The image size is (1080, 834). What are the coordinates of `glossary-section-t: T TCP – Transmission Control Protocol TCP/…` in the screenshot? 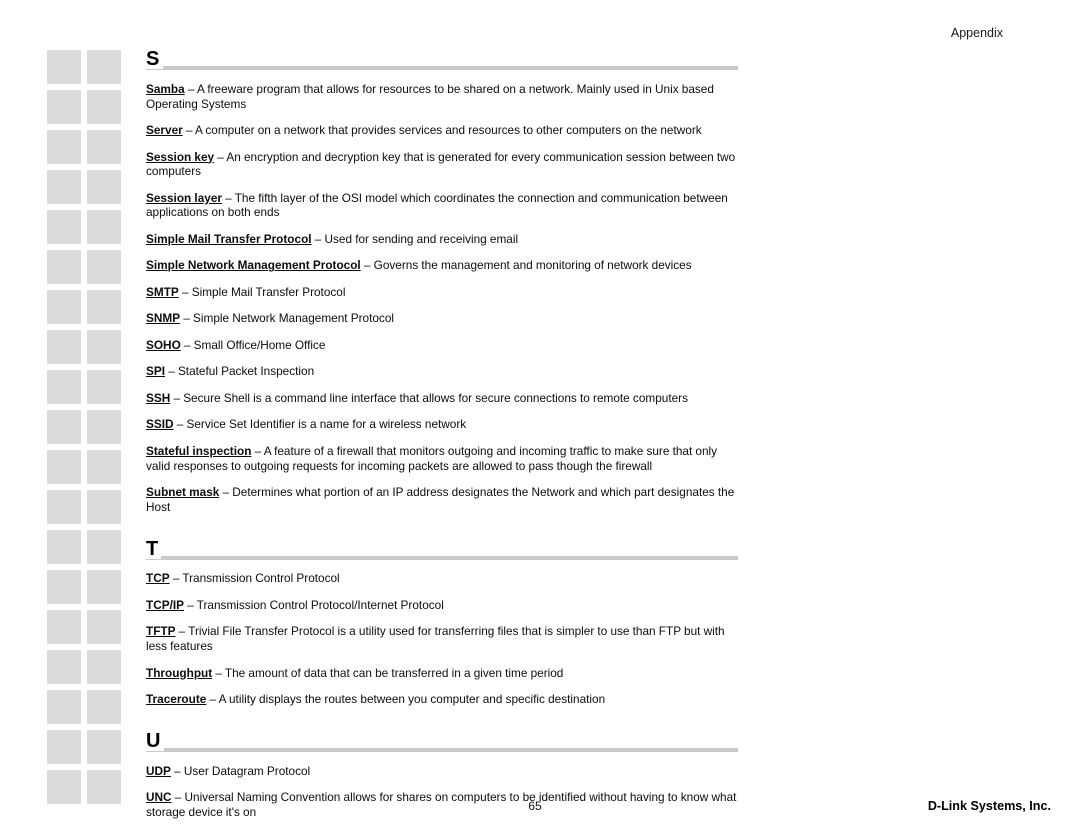 It's located at (442, 620).